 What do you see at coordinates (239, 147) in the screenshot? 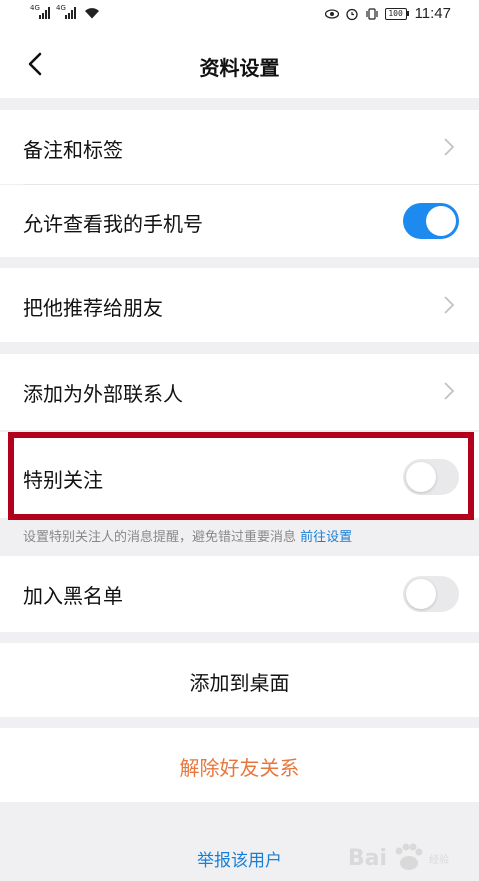
I see `remark-row: 备注和标签` at bounding box center [239, 147].